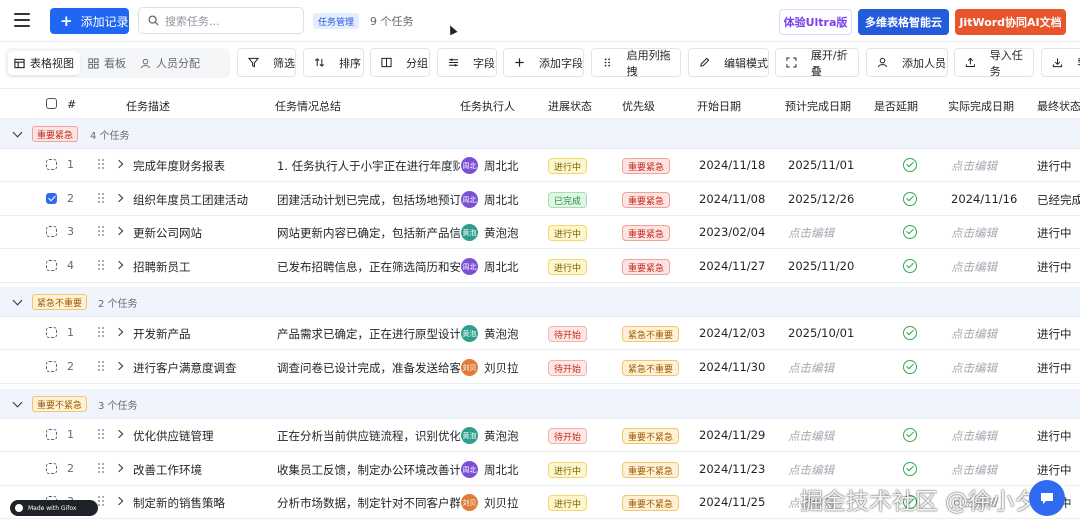  What do you see at coordinates (368, 368) in the screenshot?
I see `task-summary: 调查问卷已设计完成，准备发送给客户` at bounding box center [368, 368].